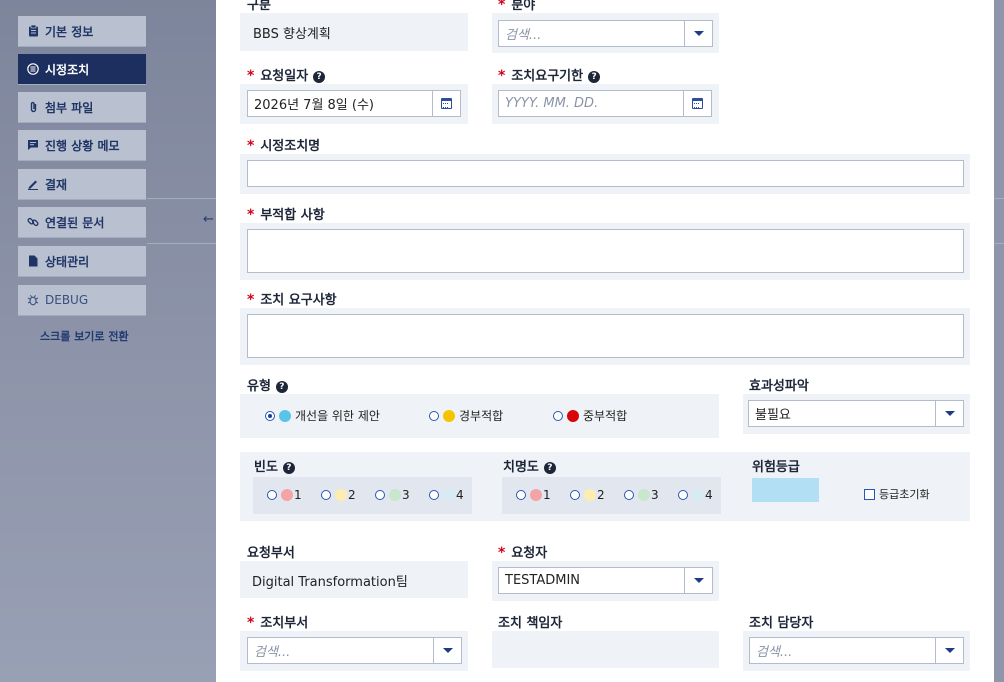 The height and width of the screenshot is (682, 1004). What do you see at coordinates (605, 336) in the screenshot?
I see `requirement-textarea` at bounding box center [605, 336].